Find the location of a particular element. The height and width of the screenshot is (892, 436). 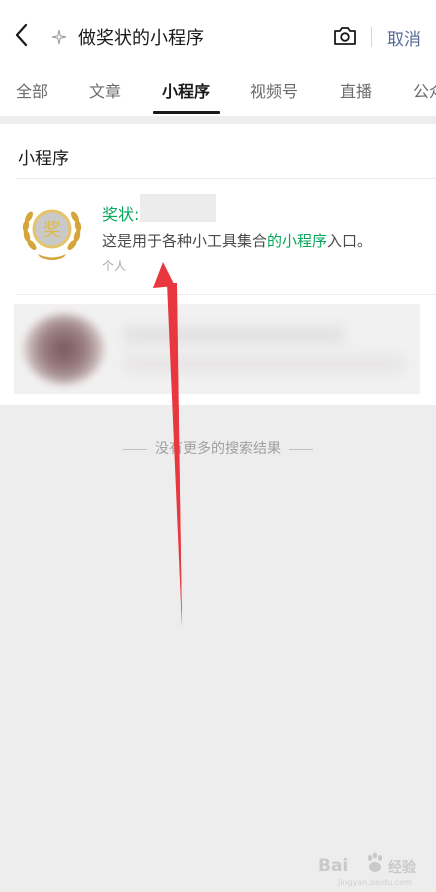

blurred-result is located at coordinates (217, 349).